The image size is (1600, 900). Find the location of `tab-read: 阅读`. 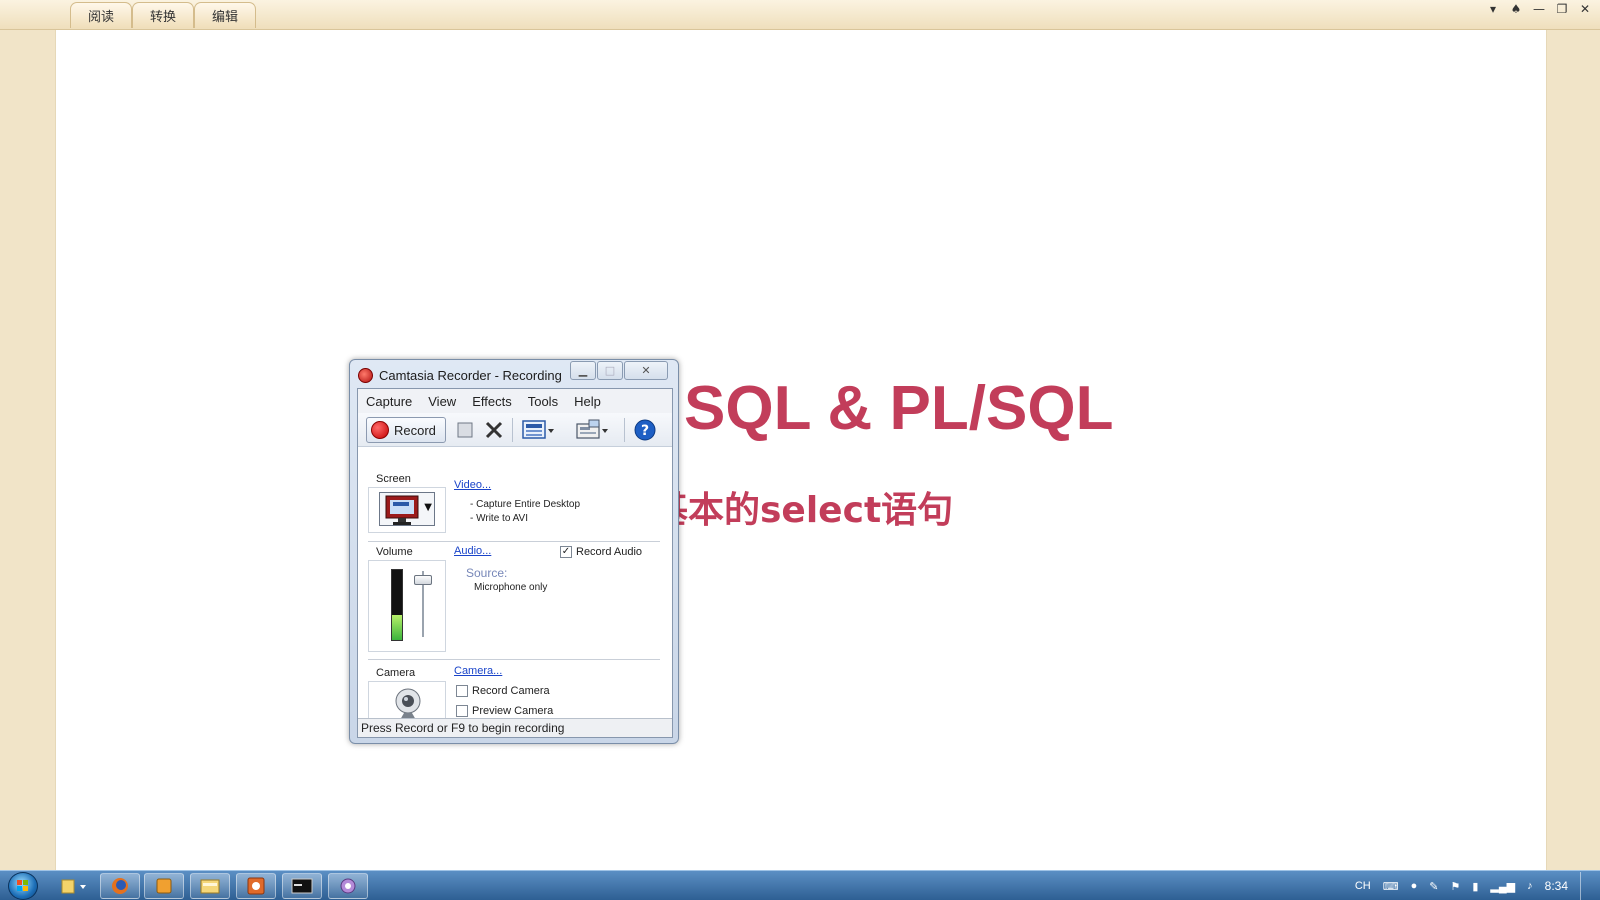

tab-read: 阅读 is located at coordinates (101, 15).